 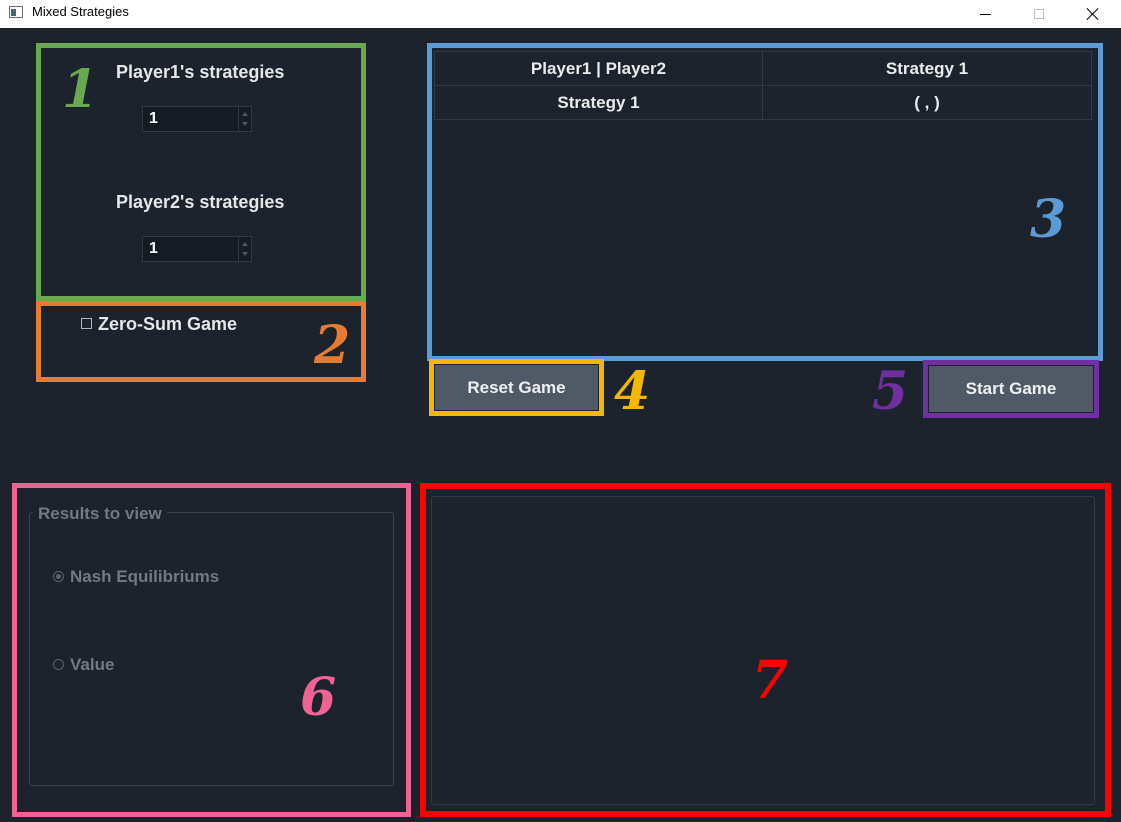 What do you see at coordinates (144, 577) in the screenshot?
I see `nash-equilibriums-label: Nash Equilibriums` at bounding box center [144, 577].